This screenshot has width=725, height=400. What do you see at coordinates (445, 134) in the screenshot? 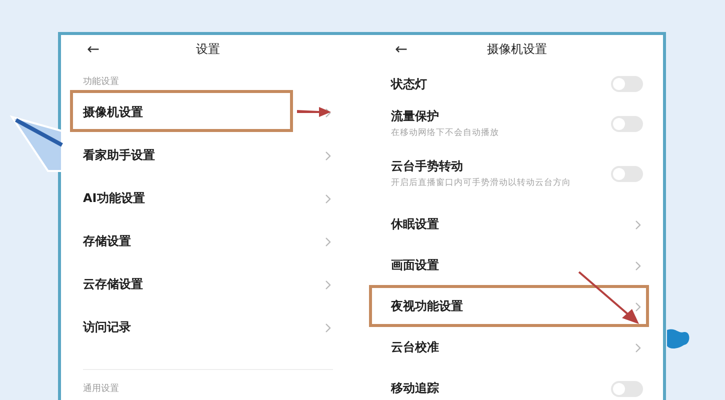
I see `item-description: 在移动网络下不会自动播放` at bounding box center [445, 134].